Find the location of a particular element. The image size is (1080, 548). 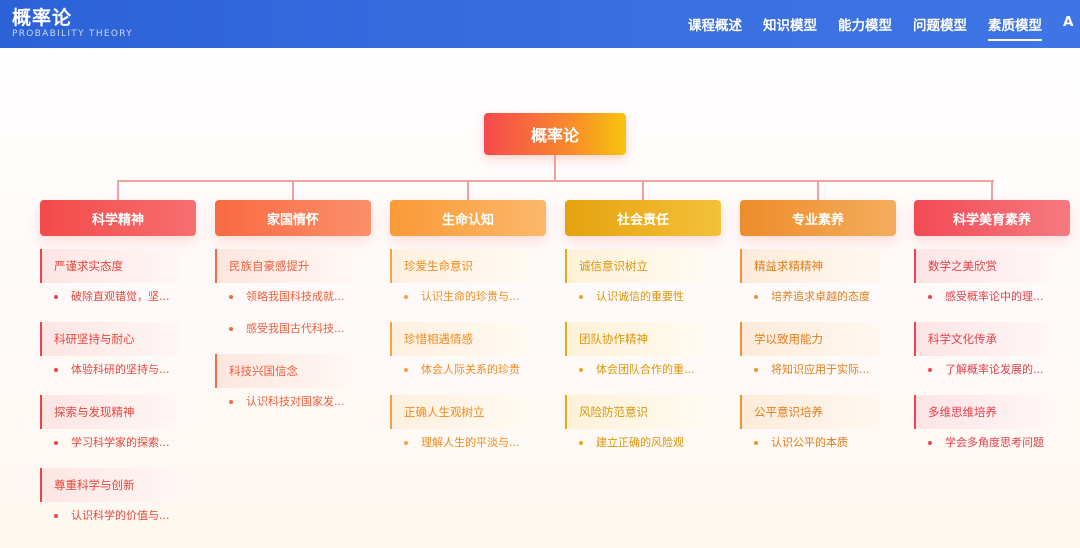

column-head-patriotism: 家国情怀 is located at coordinates (293, 218).